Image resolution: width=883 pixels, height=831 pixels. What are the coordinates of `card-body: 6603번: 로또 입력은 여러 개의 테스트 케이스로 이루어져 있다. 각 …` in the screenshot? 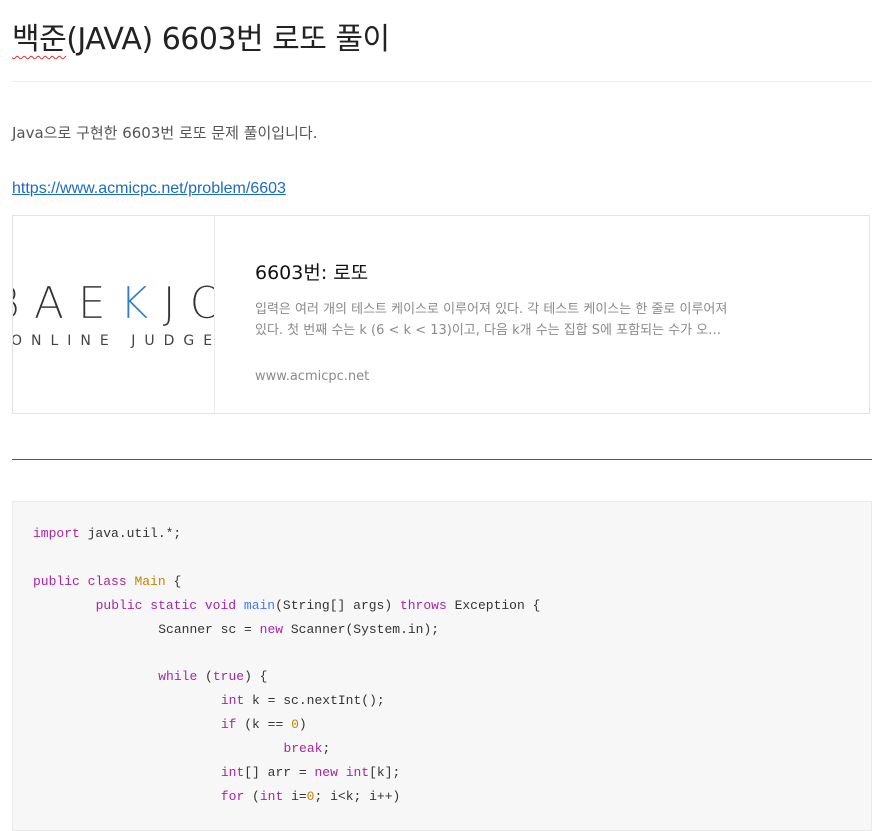 It's located at (495, 314).